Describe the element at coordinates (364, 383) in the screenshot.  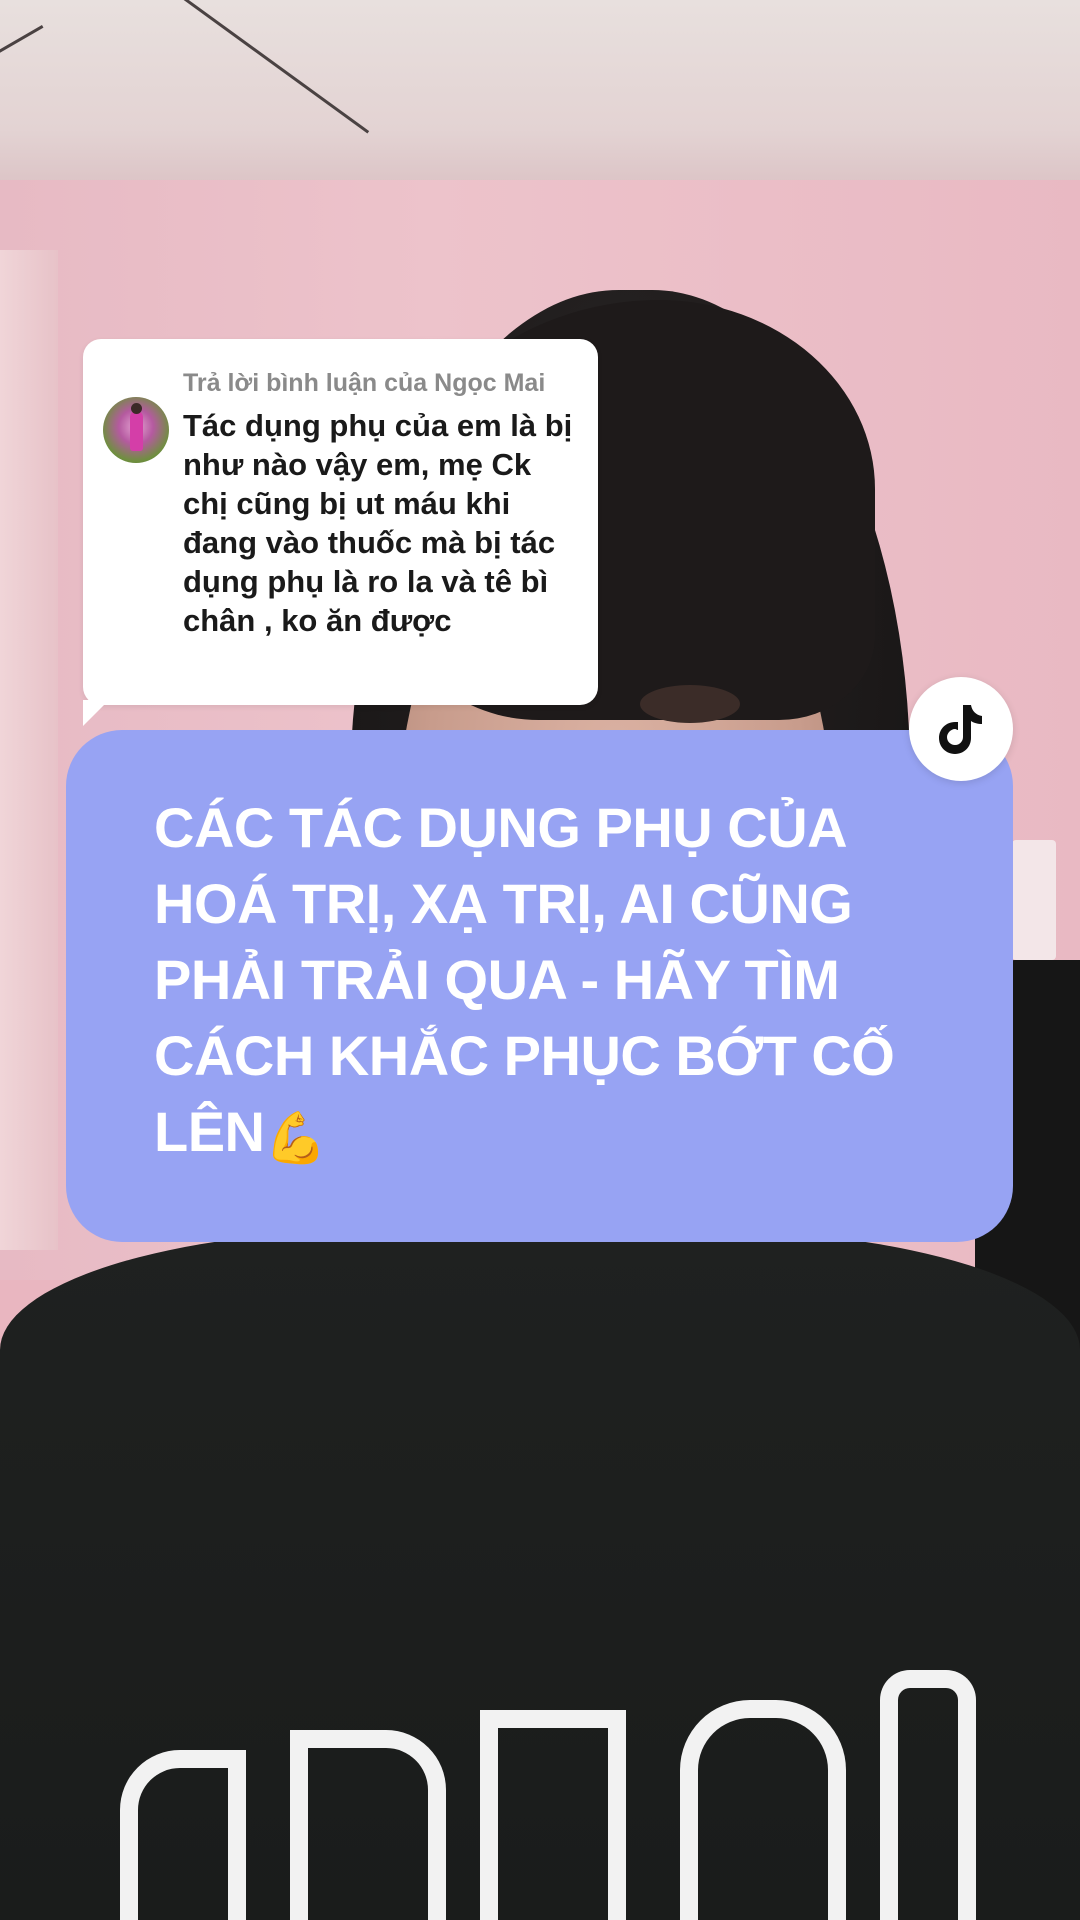
I see `reply-header: Trả lời bình luận của Ngọc Mai` at that location.